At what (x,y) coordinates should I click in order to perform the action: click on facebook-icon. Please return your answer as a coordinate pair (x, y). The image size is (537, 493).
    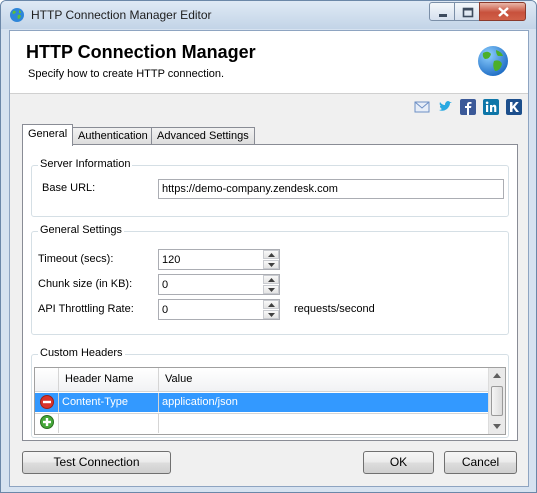
    Looking at the image, I should click on (468, 107).